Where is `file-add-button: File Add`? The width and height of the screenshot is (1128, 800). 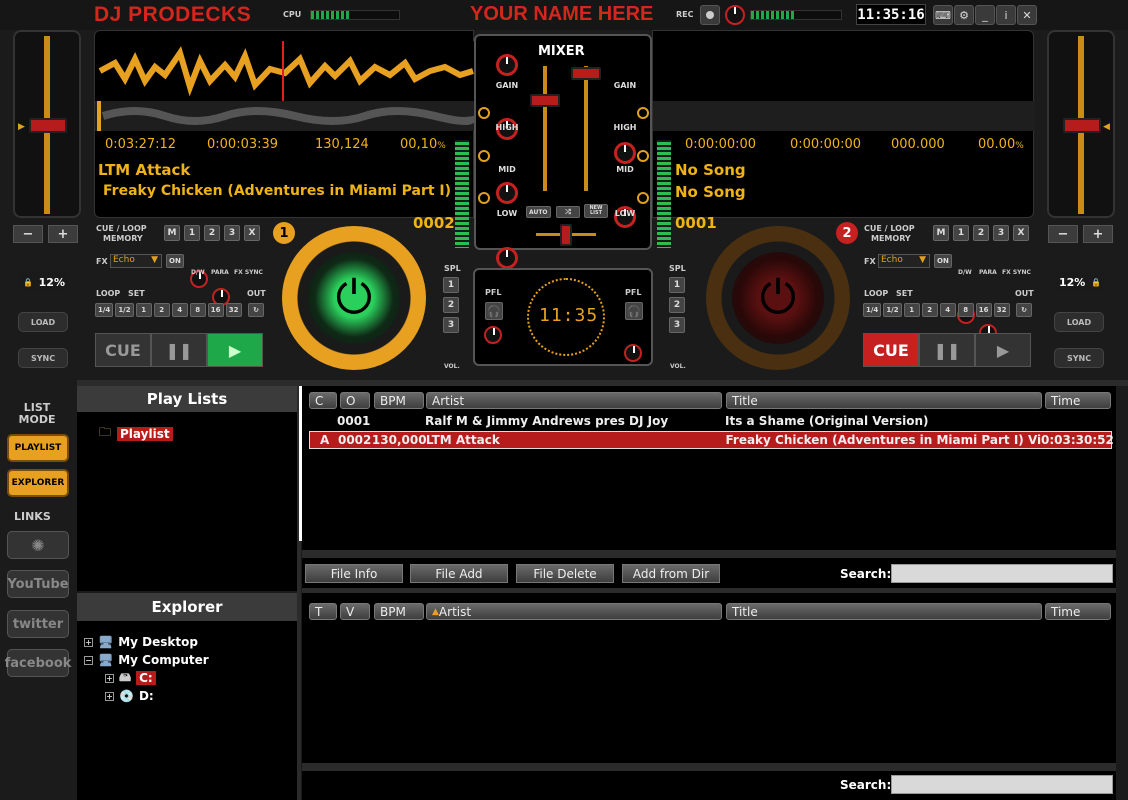 file-add-button: File Add is located at coordinates (459, 573).